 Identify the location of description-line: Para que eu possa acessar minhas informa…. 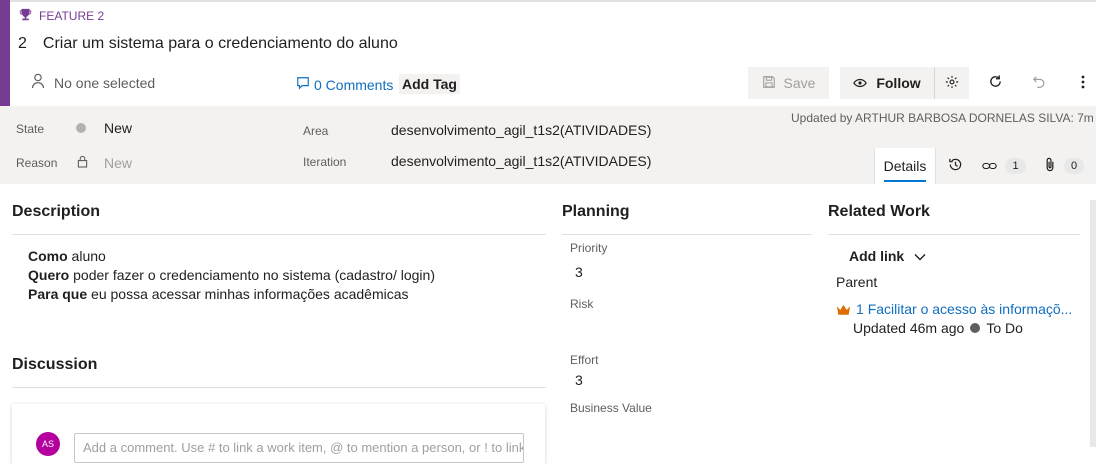
(218, 294).